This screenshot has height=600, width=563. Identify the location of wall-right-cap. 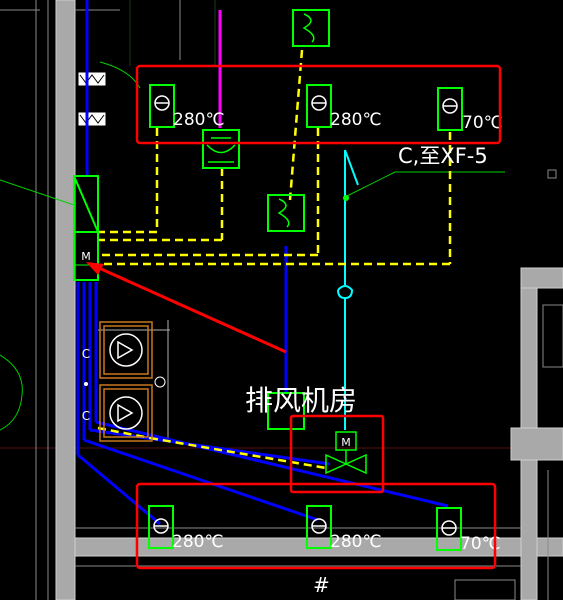
(541, 278).